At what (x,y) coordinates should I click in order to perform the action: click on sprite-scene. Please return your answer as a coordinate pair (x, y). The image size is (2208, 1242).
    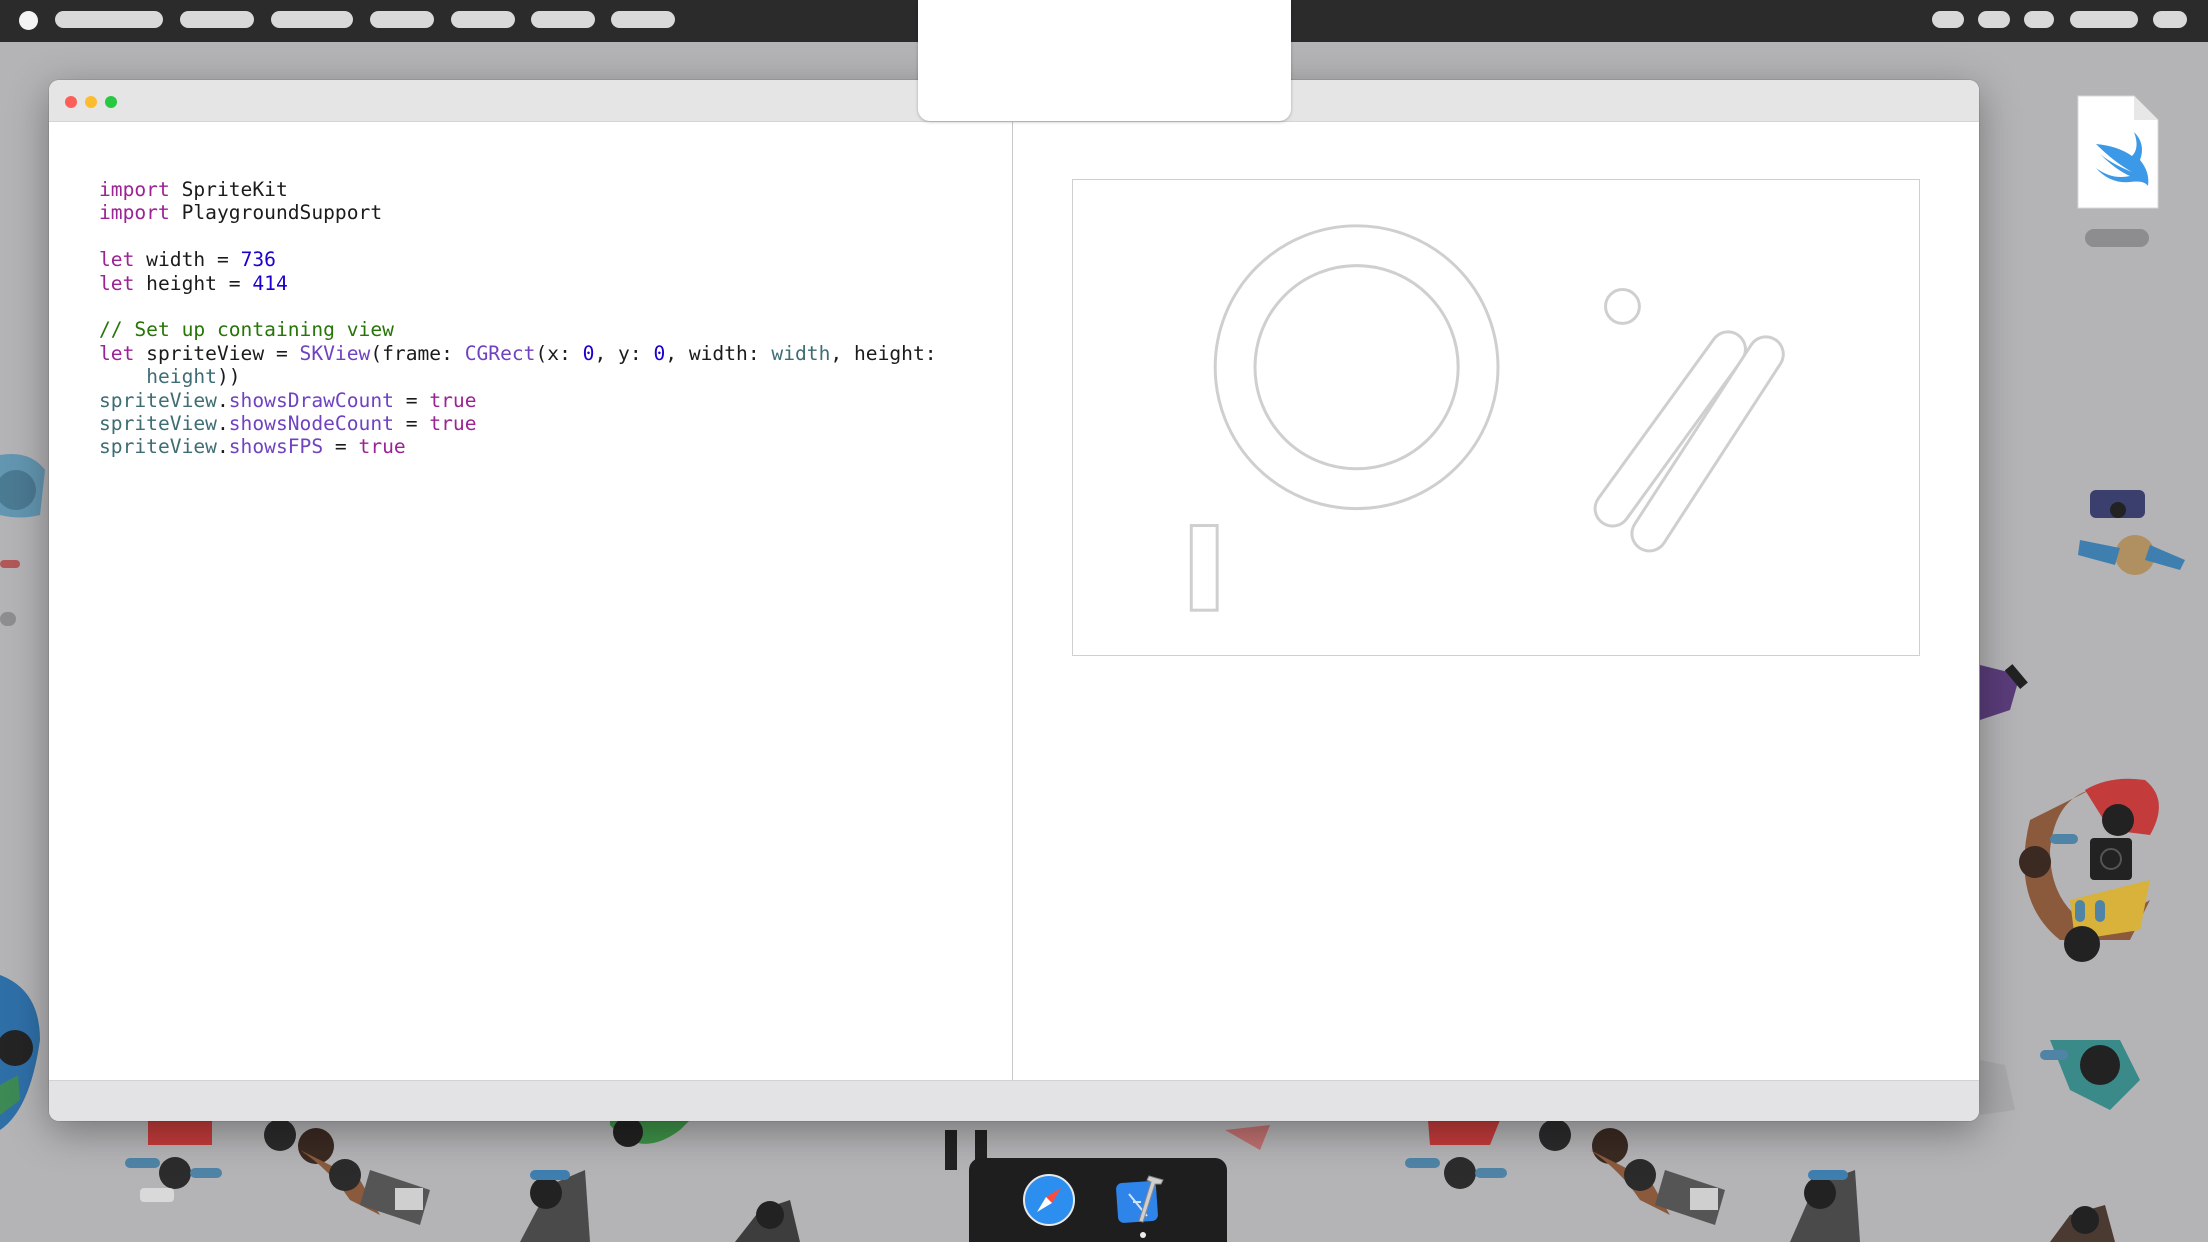
    Looking at the image, I should click on (1496, 417).